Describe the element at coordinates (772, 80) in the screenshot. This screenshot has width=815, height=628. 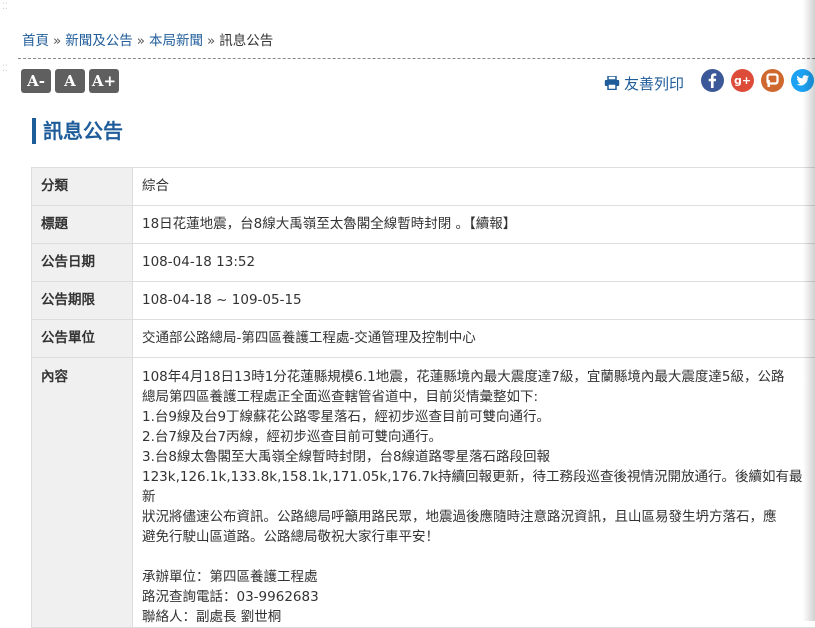
I see `plurk-icon` at that location.